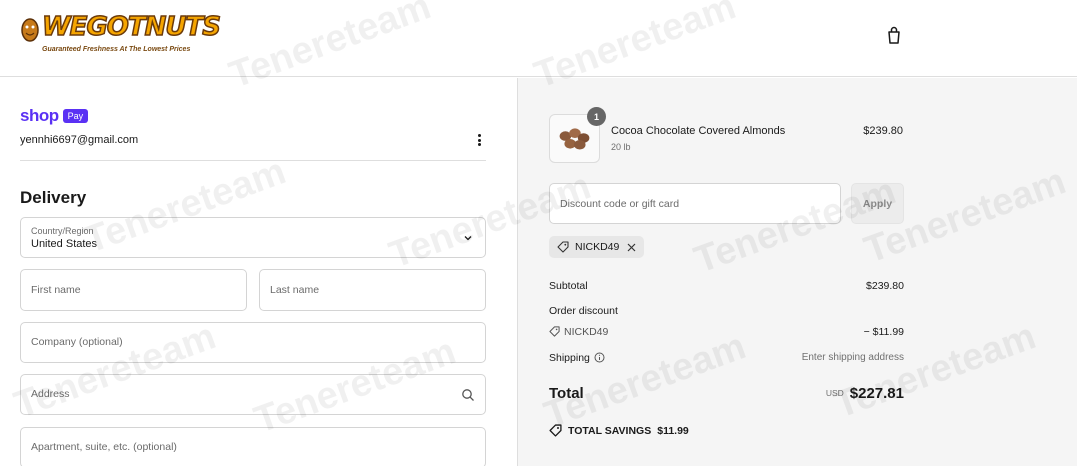  I want to click on shop-pay-wordmark: shop, so click(39, 115).